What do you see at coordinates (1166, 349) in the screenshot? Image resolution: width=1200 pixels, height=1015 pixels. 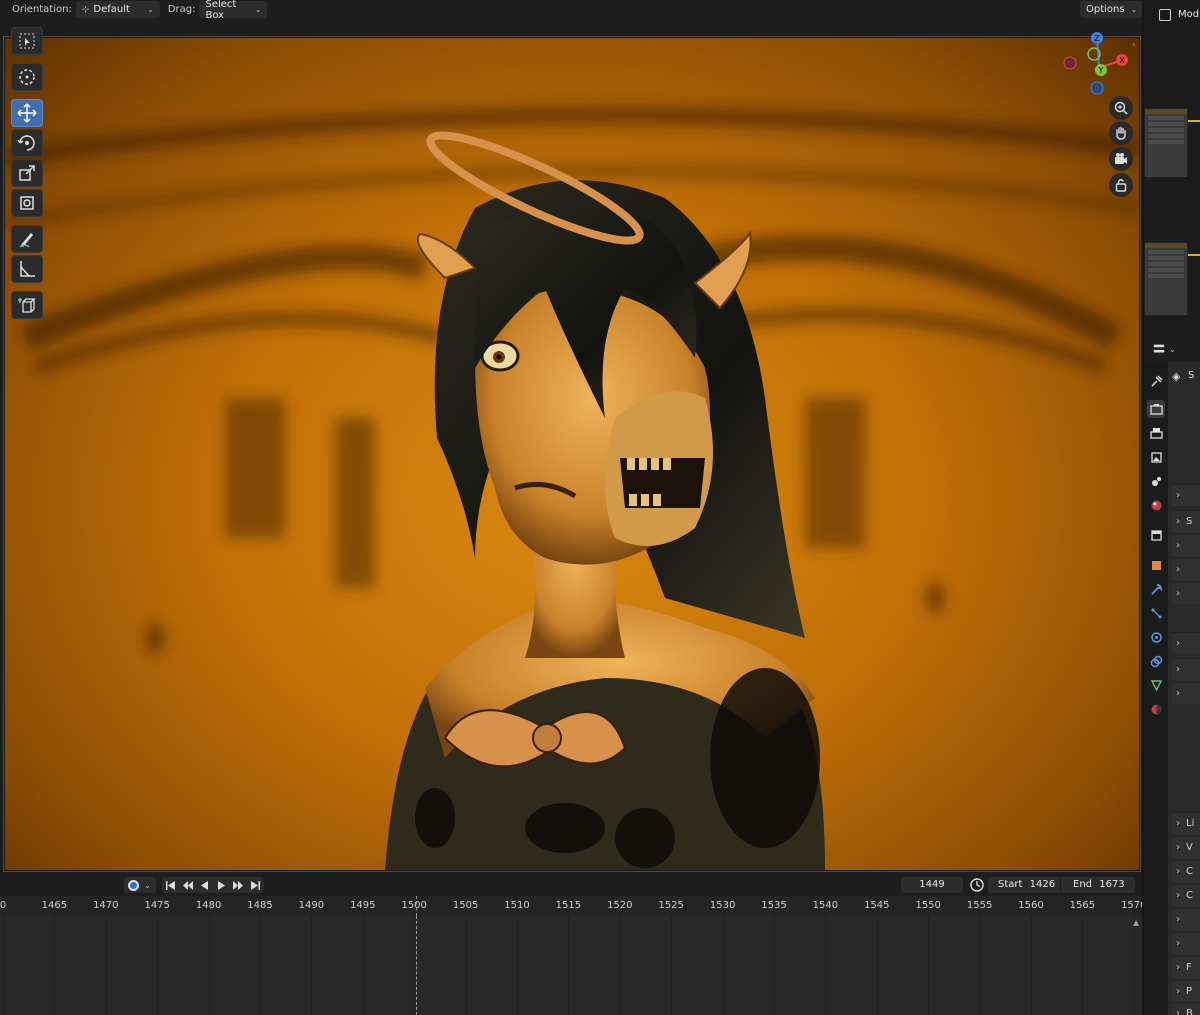 I see `editor-type-dropdown: ⌄` at bounding box center [1166, 349].